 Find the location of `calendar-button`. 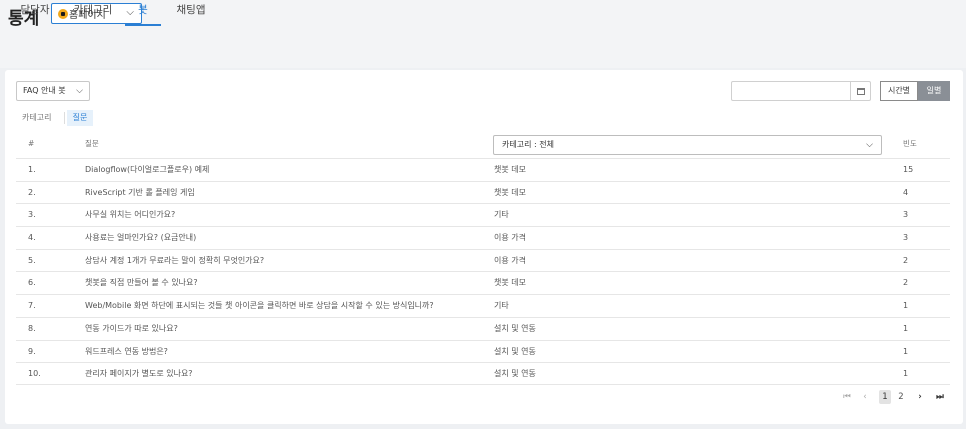

calendar-button is located at coordinates (860, 91).